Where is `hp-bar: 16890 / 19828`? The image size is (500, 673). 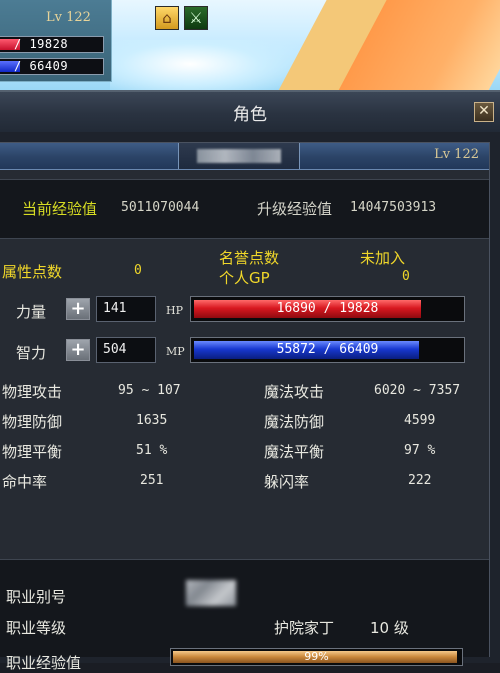 hp-bar: 16890 / 19828 is located at coordinates (327, 309).